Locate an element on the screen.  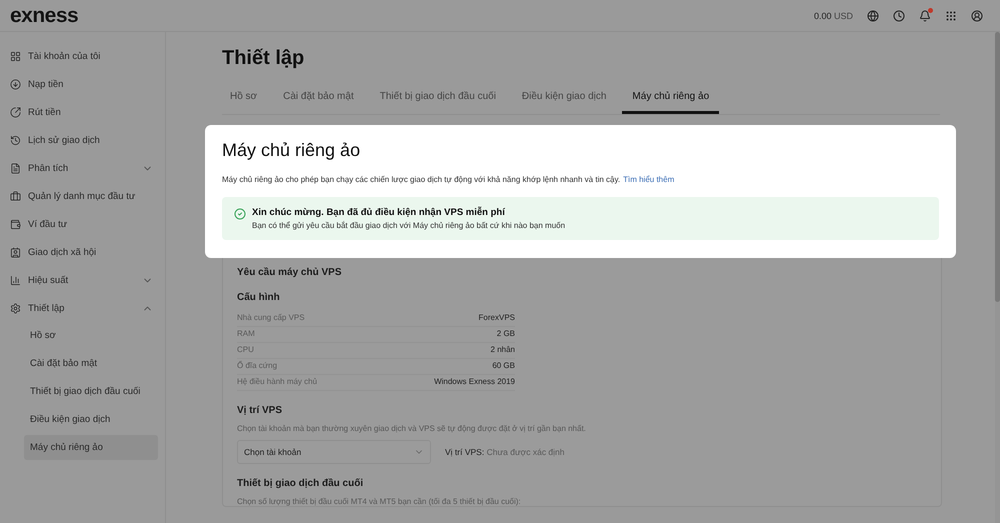
sidebar-item: Nạp tiền is located at coordinates (82, 84).